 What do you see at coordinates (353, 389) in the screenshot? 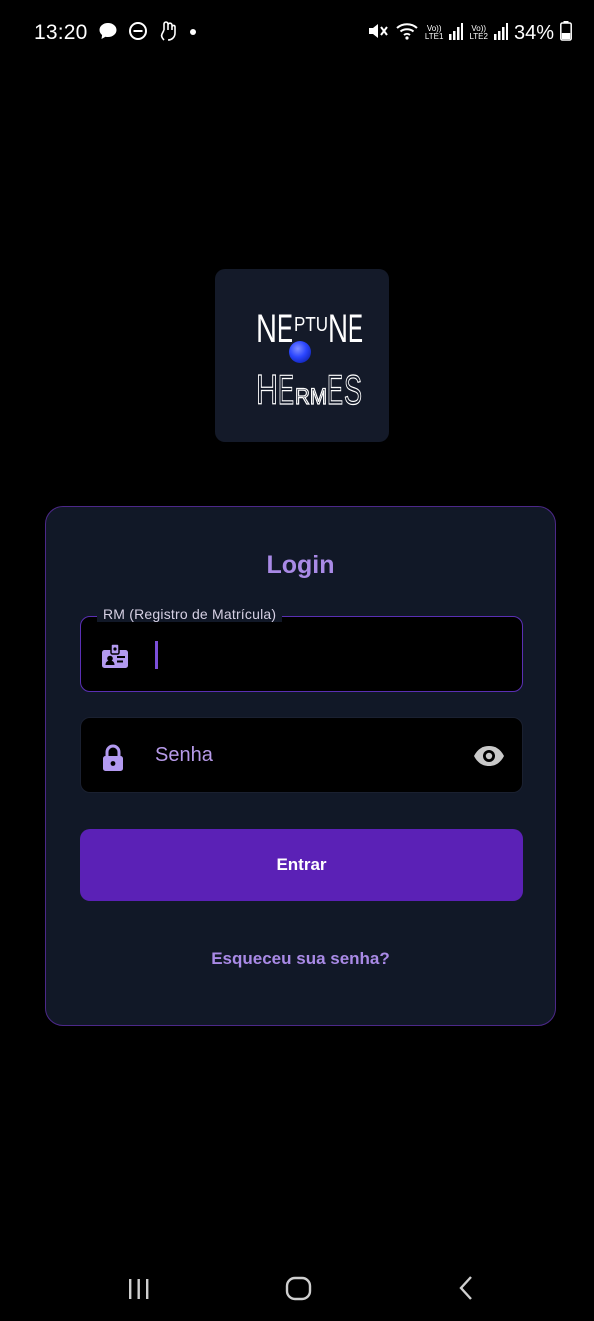
I see `logo-letter-s: S` at bounding box center [353, 389].